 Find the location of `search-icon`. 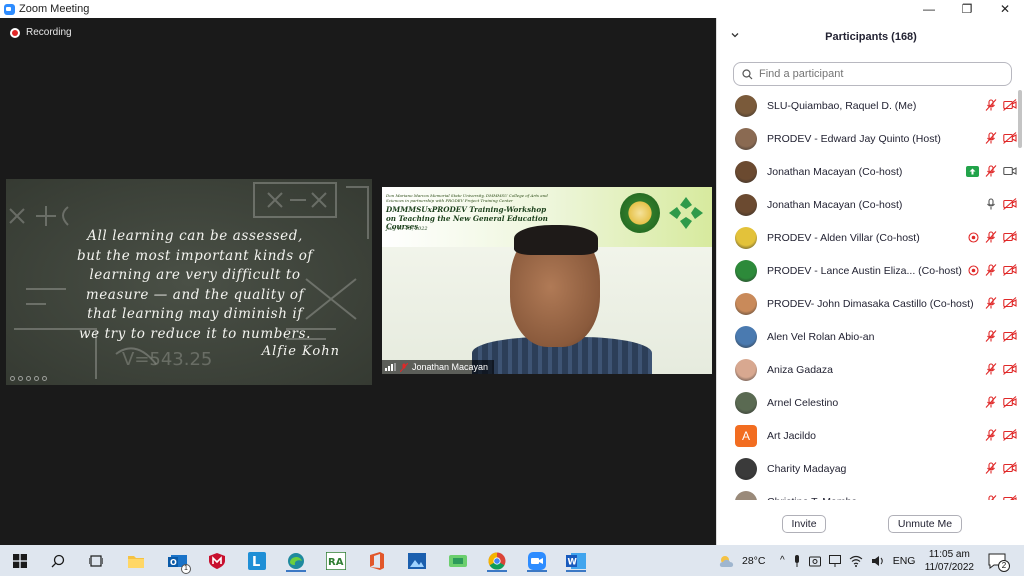

search-icon is located at coordinates (58, 561).